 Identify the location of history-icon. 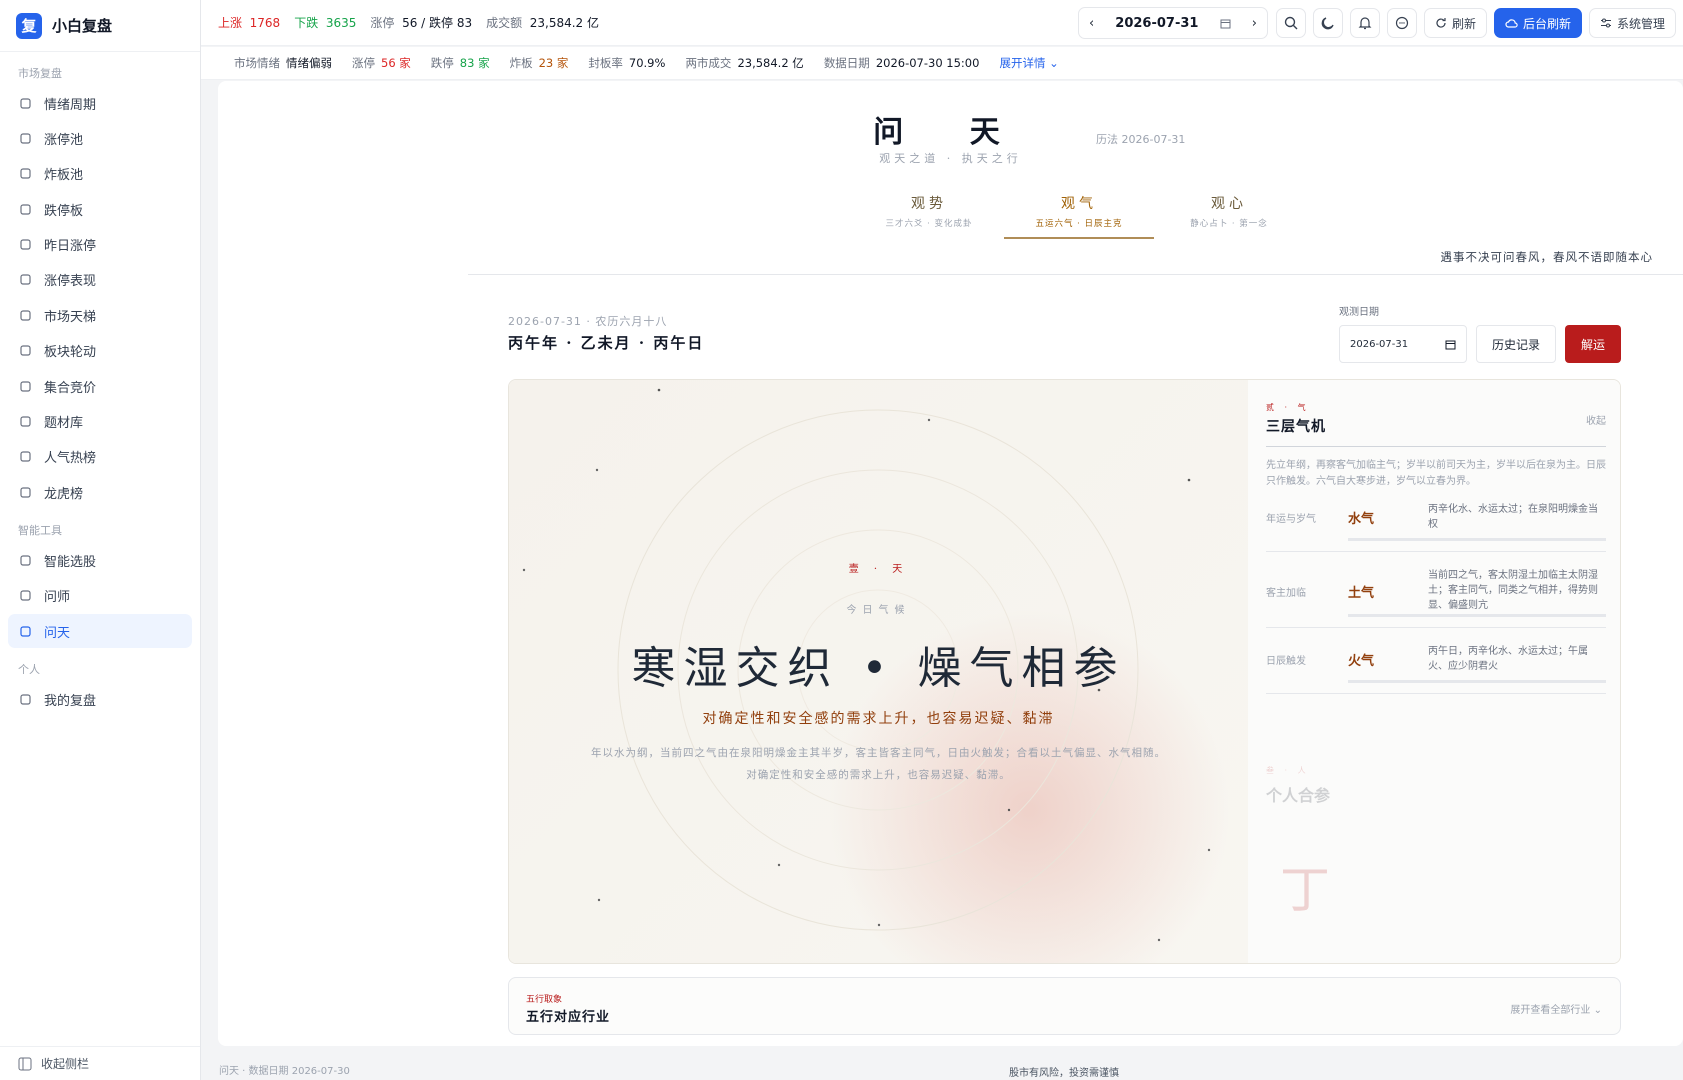
(25, 245).